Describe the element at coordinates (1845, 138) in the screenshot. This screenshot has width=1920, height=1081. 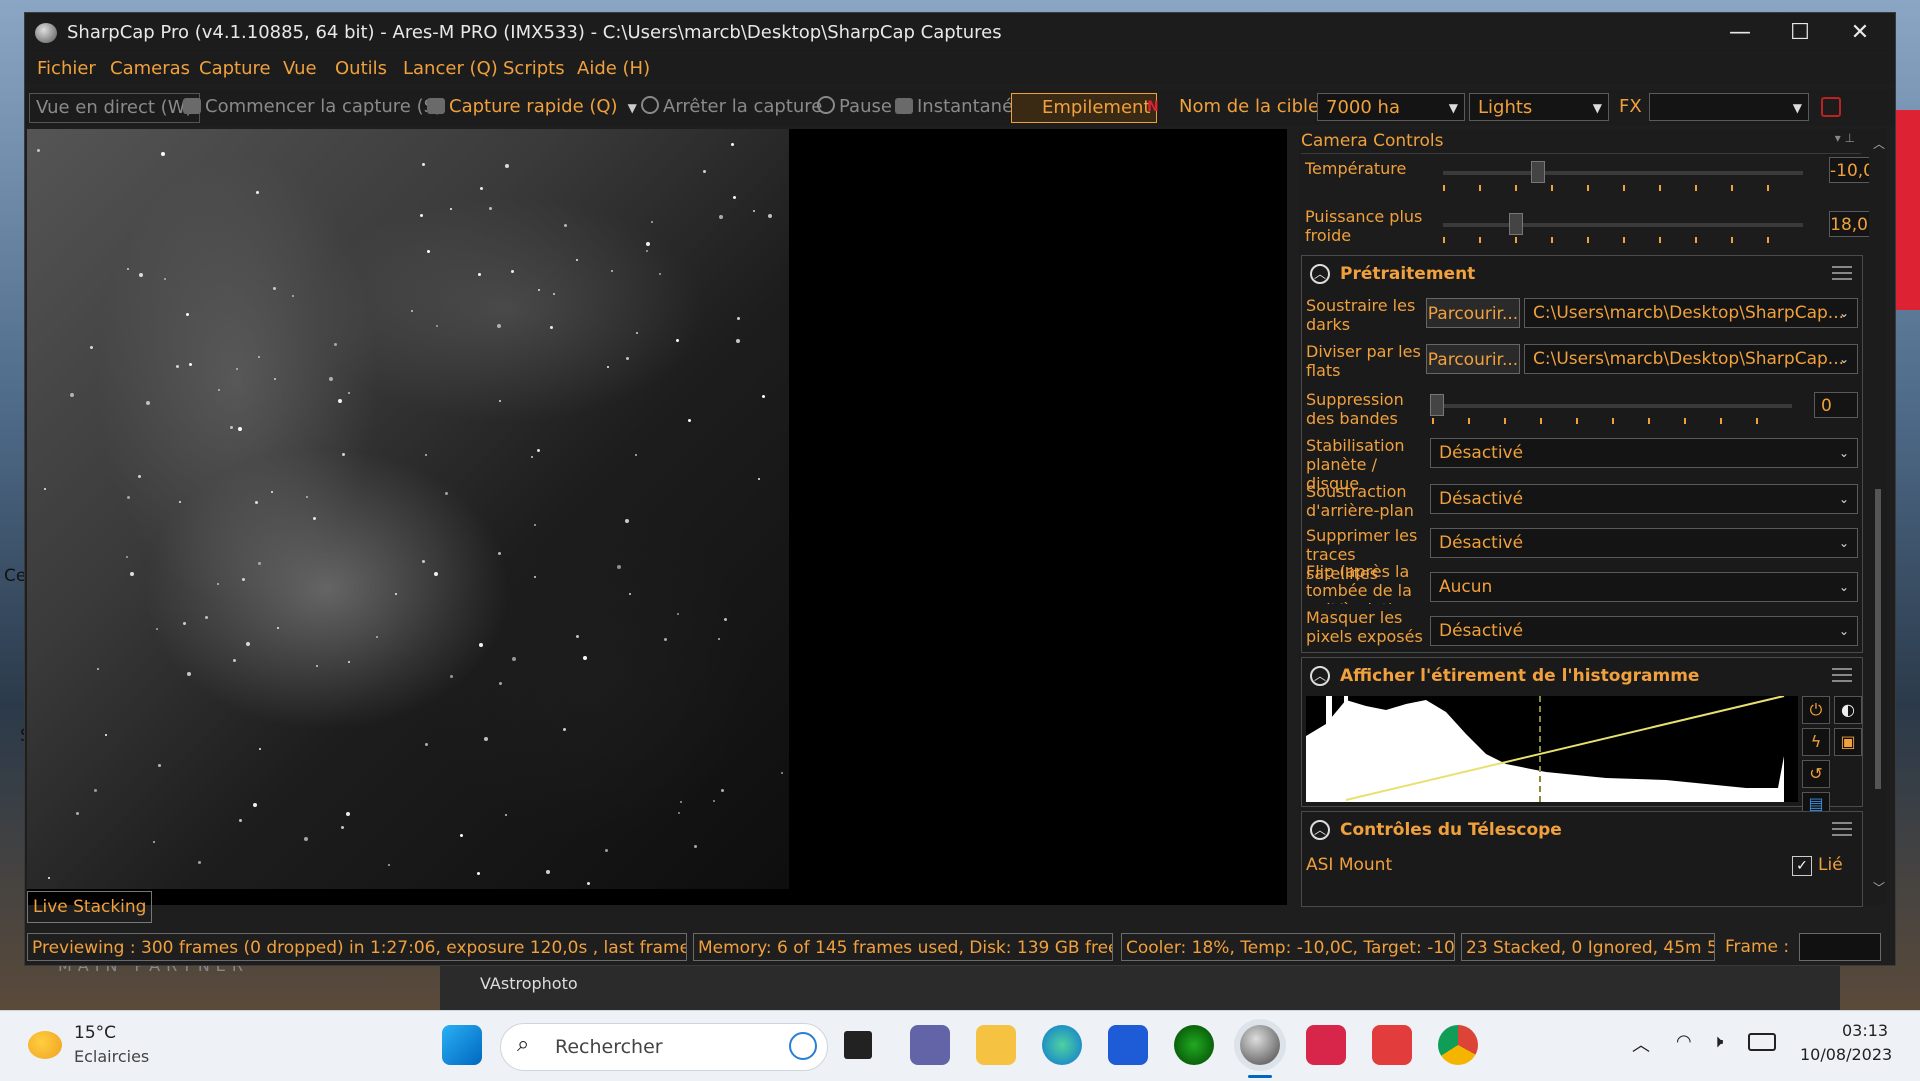
I see `panel-pin-icon: ▾ ⊥` at that location.